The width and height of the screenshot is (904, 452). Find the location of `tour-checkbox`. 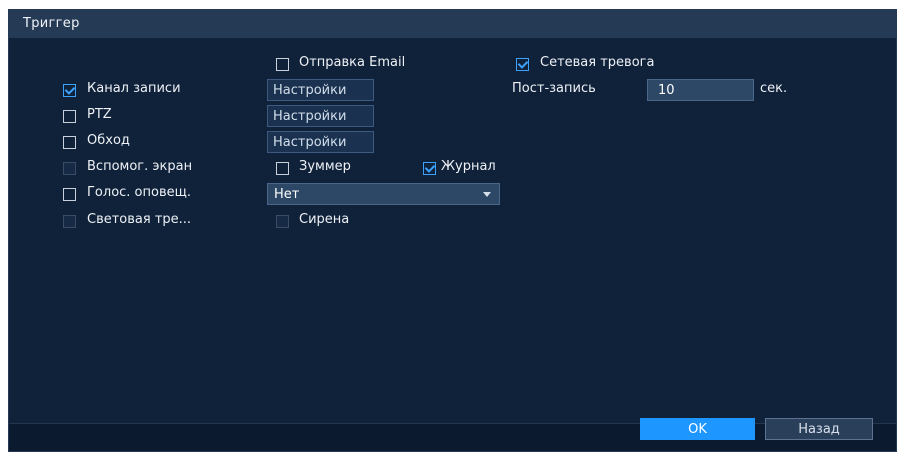

tour-checkbox is located at coordinates (69, 142).